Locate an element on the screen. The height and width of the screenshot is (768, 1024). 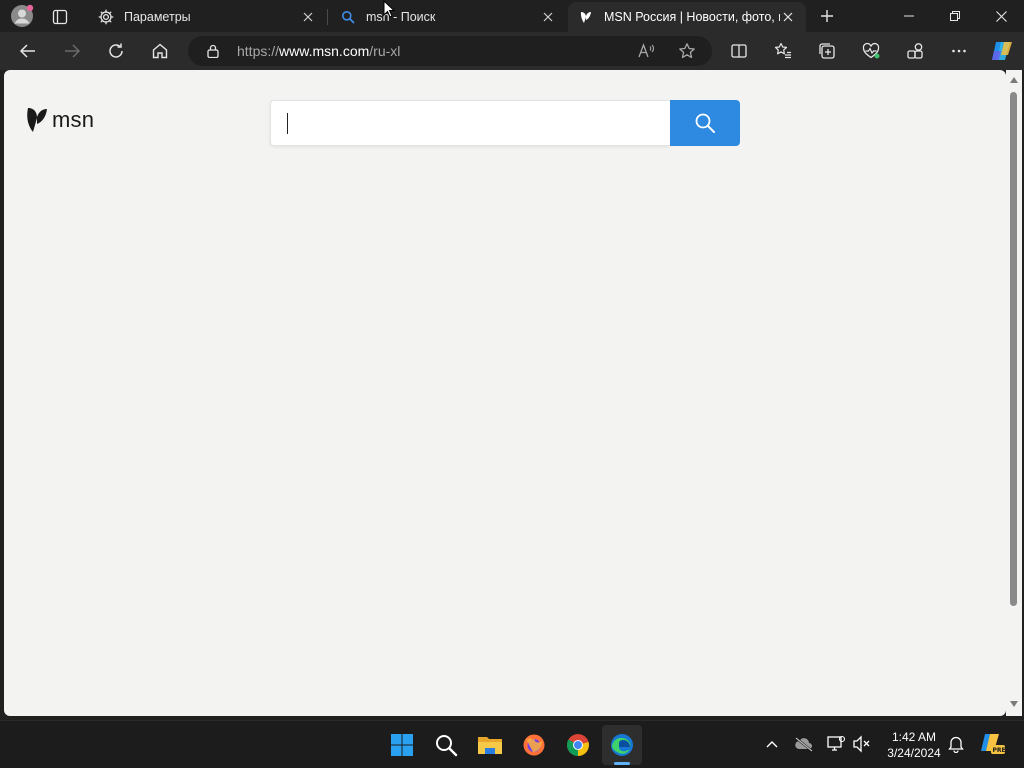
scroll-thumb is located at coordinates (1013, 349).